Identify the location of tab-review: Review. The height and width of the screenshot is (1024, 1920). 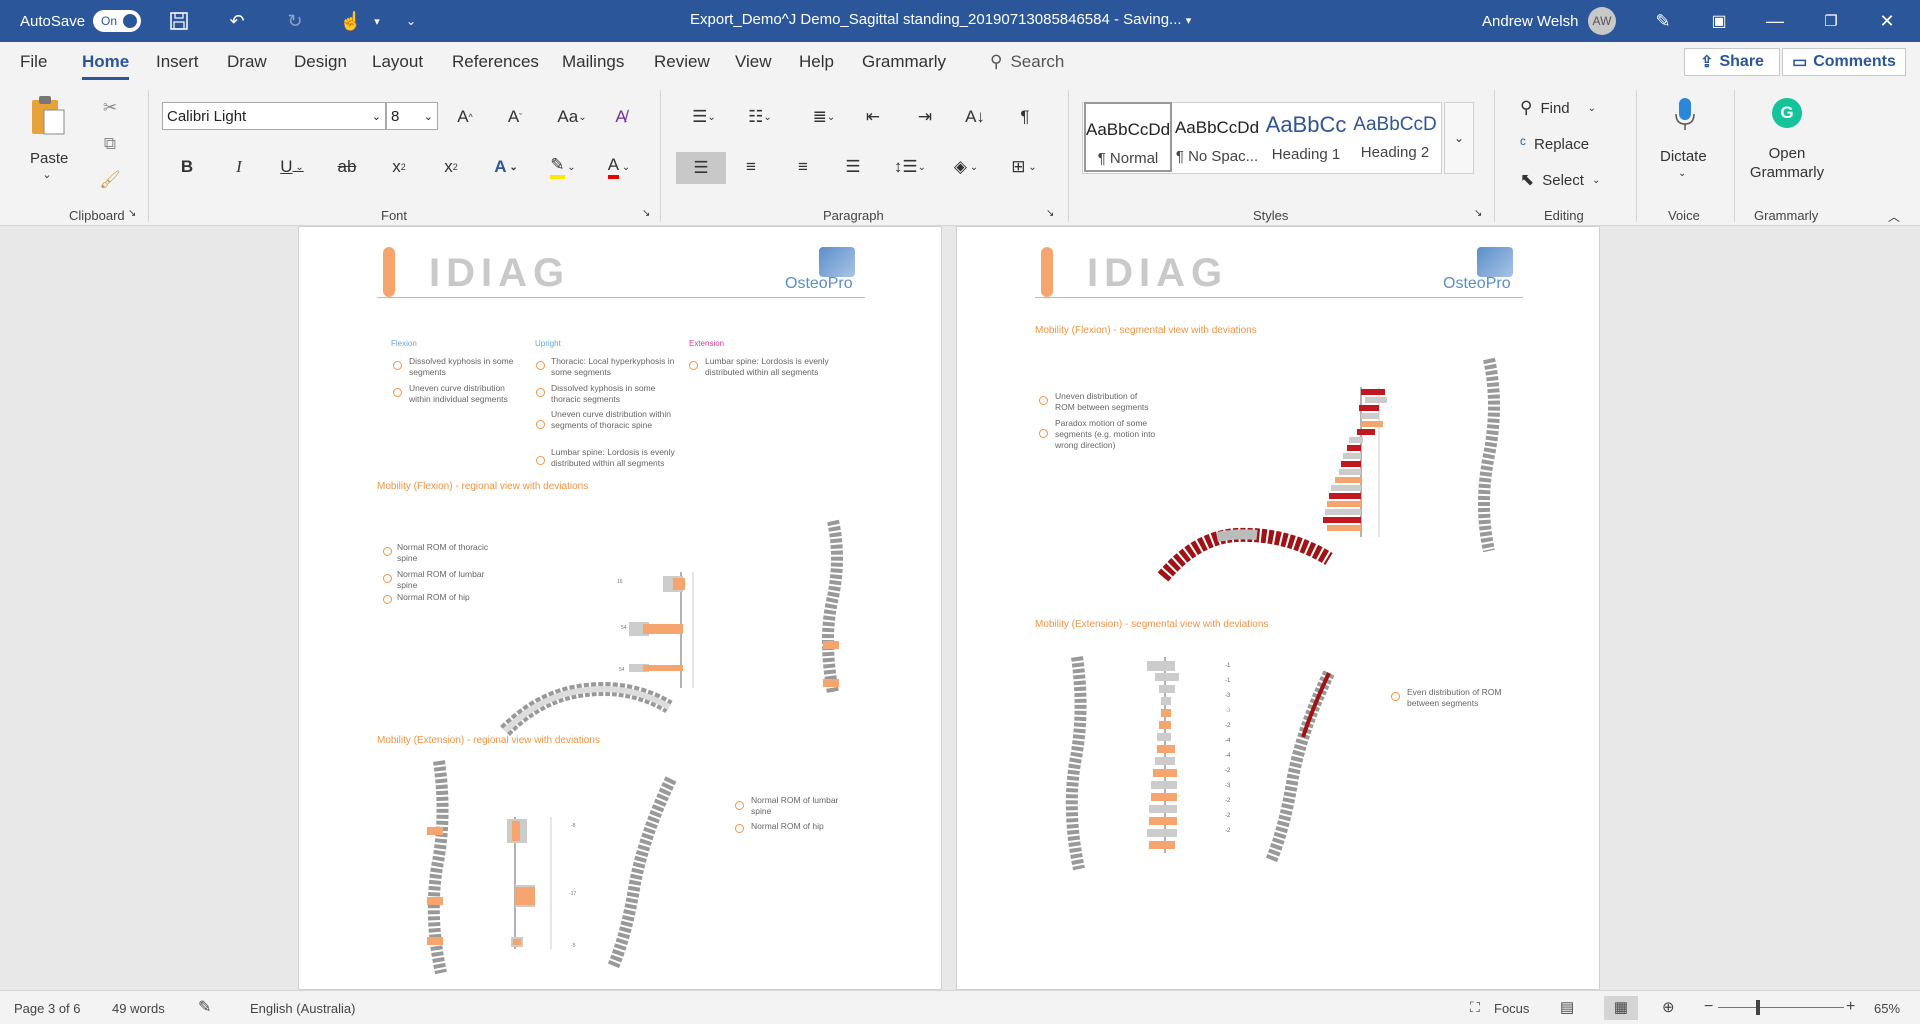
(682, 62).